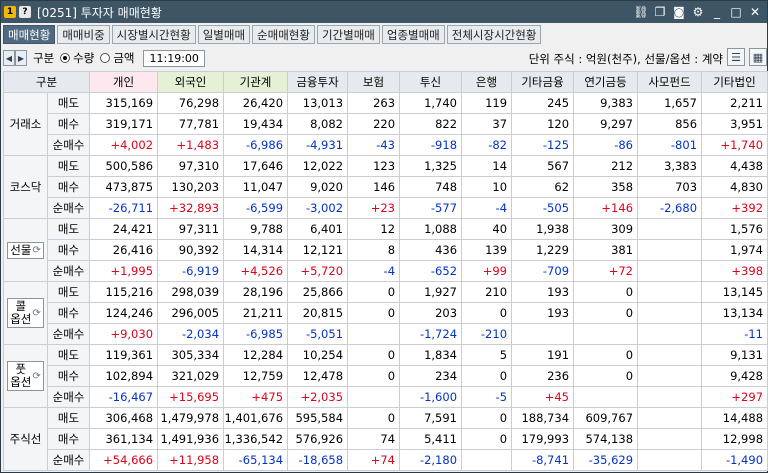 The image size is (768, 473). I want to click on table-cell: 1,938, so click(543, 229).